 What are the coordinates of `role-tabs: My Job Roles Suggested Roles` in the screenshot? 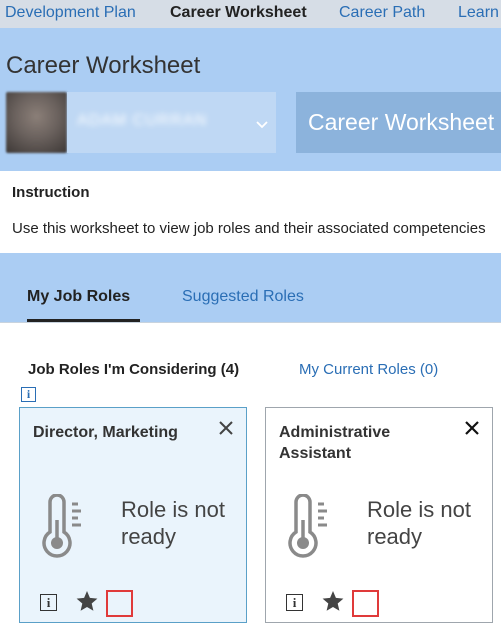 It's located at (250, 288).